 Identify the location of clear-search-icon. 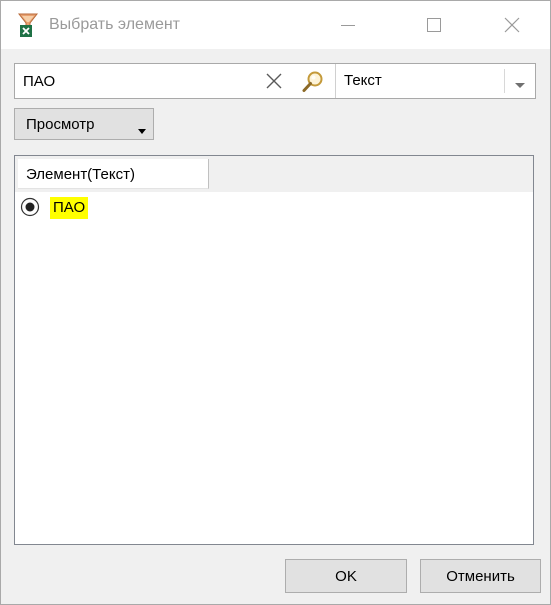
(274, 81).